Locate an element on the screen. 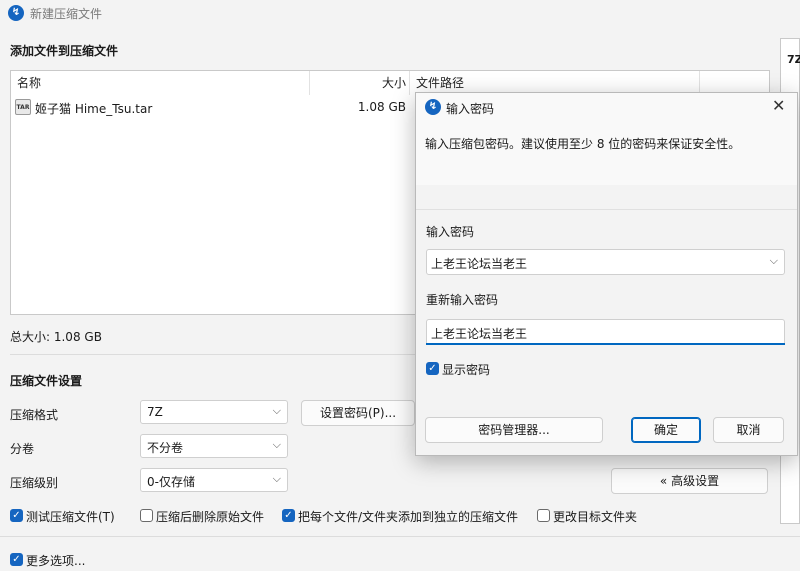 This screenshot has width=800, height=571. password-value: 上老王论坛当老王 is located at coordinates (479, 264).